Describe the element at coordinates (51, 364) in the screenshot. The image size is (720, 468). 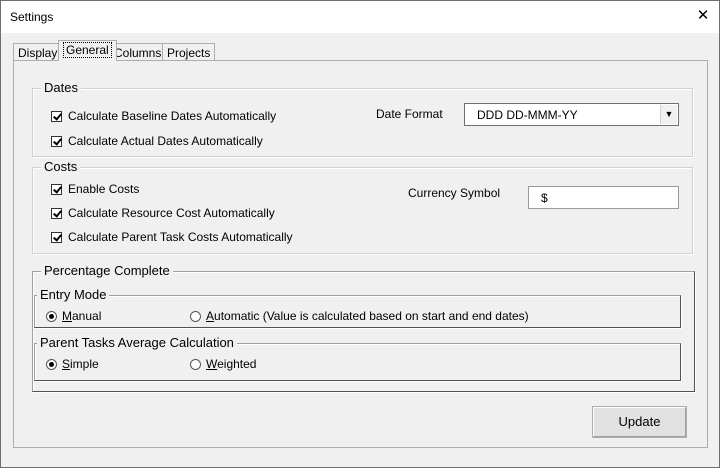
I see `simple-radio` at that location.